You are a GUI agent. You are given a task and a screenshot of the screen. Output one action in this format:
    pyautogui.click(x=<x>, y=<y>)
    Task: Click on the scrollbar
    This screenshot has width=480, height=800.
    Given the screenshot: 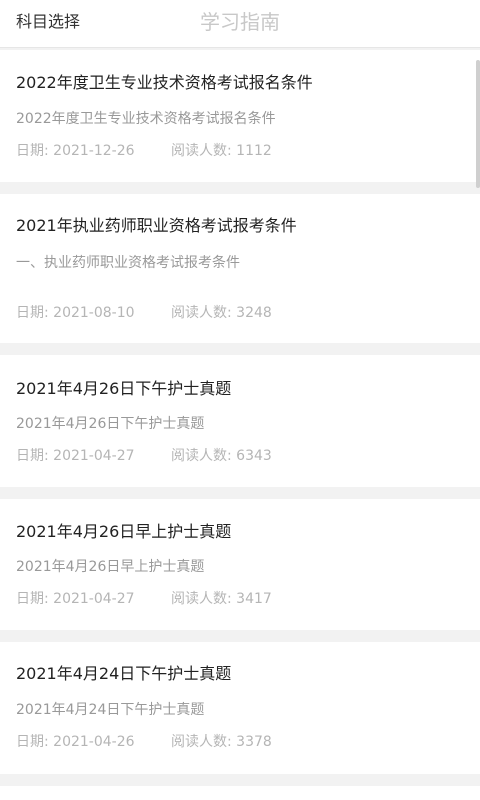 What is the action you would take?
    pyautogui.click(x=478, y=124)
    